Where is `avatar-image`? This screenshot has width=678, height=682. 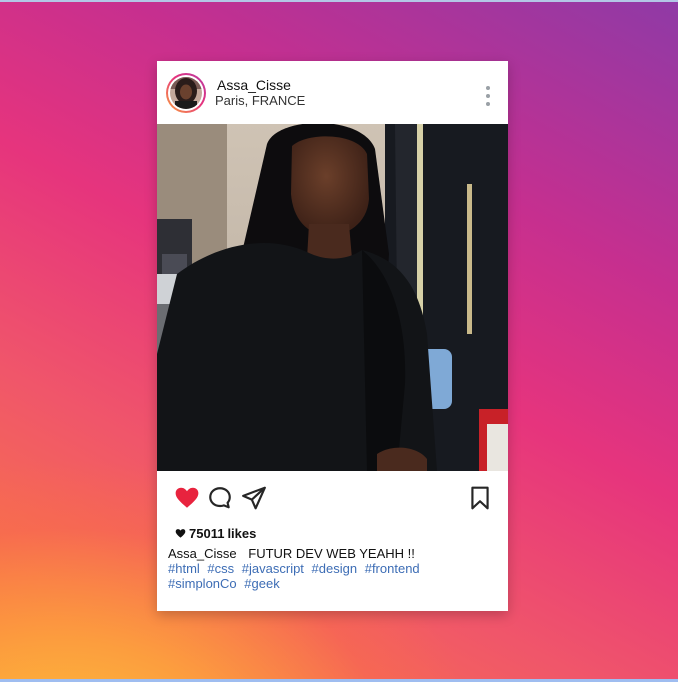 avatar-image is located at coordinates (186, 93).